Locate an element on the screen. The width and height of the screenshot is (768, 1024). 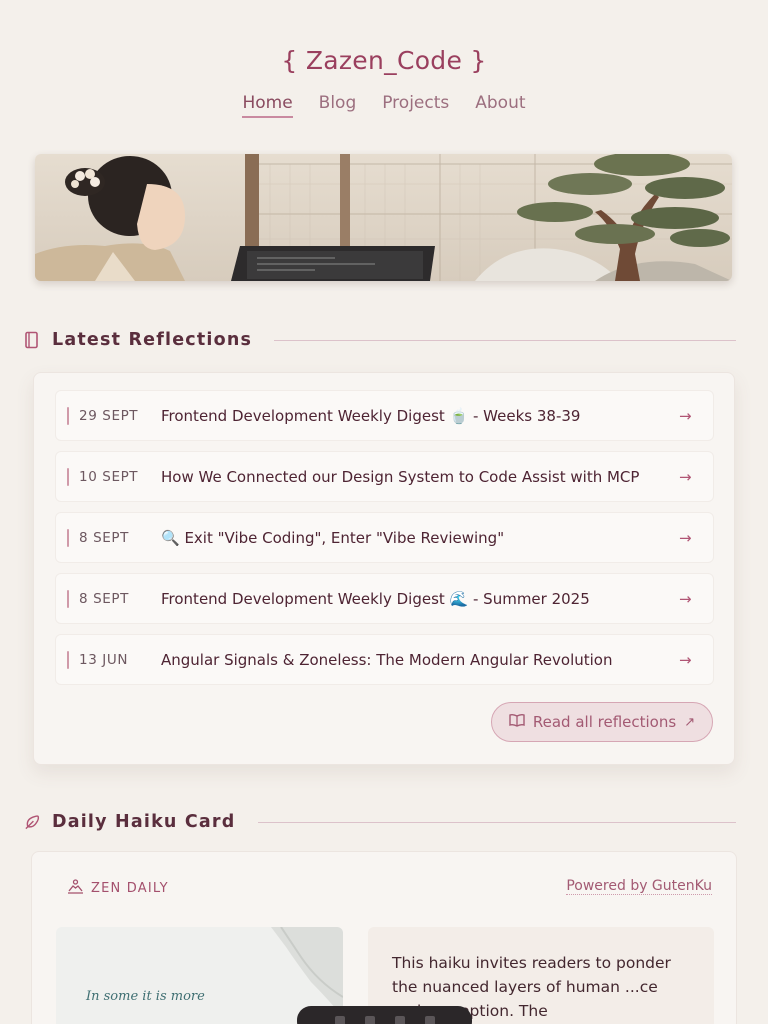
haiku-heading: Daily Haiku Card is located at coordinates (380, 822).